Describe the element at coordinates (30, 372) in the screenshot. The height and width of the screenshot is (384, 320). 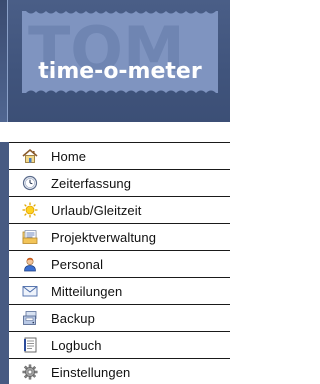
I see `gear-icon` at that location.